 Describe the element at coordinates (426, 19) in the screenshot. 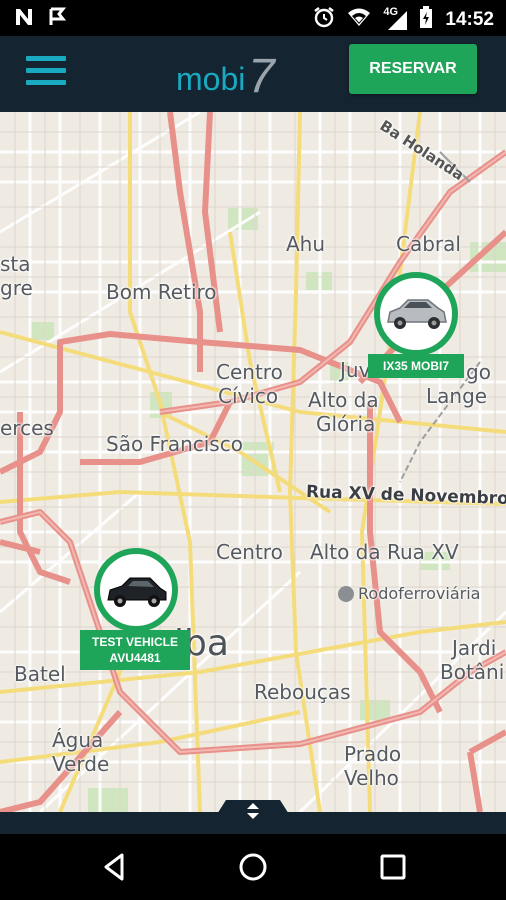

I see `battery-icon` at that location.